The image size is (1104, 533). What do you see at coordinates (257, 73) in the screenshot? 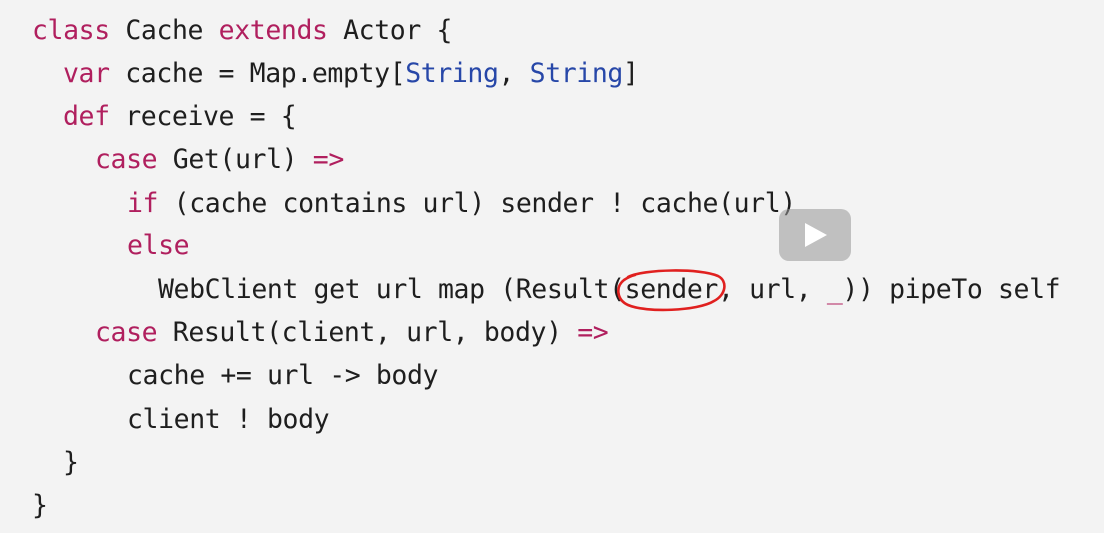
I see `code-text: cache = Map.empty[` at bounding box center [257, 73].